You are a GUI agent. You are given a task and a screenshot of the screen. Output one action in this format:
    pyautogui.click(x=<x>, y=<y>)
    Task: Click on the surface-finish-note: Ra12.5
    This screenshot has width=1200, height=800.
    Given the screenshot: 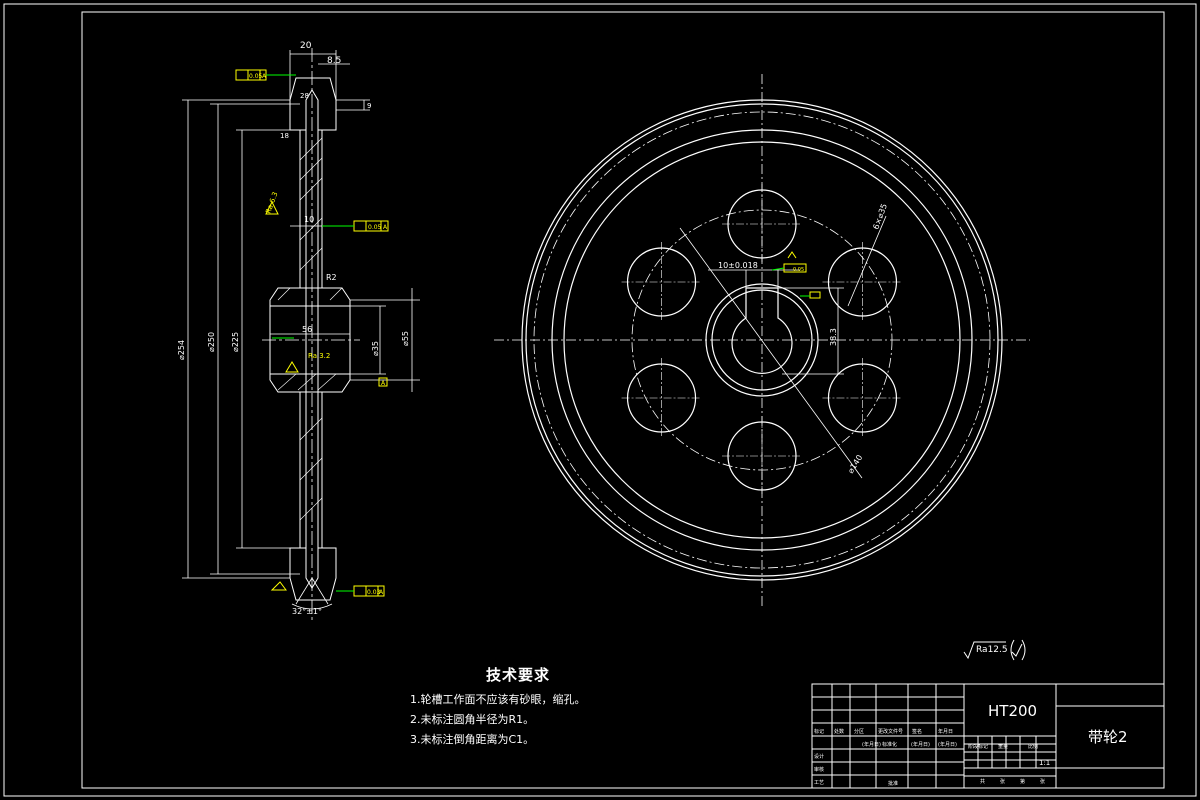 What is the action you would take?
    pyautogui.click(x=994, y=650)
    